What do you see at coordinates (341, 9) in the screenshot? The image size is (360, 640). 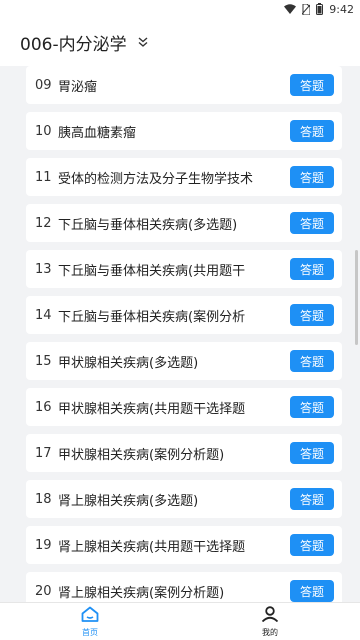 I see `status-time: 9:42` at bounding box center [341, 9].